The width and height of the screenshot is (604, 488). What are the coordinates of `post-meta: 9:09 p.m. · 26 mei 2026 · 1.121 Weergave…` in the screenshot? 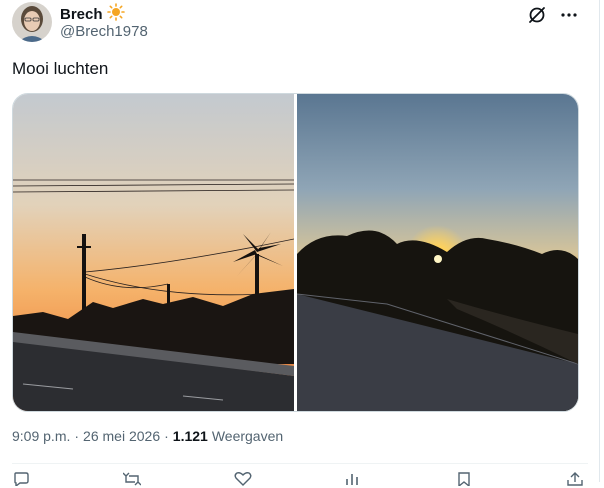 It's located at (147, 436).